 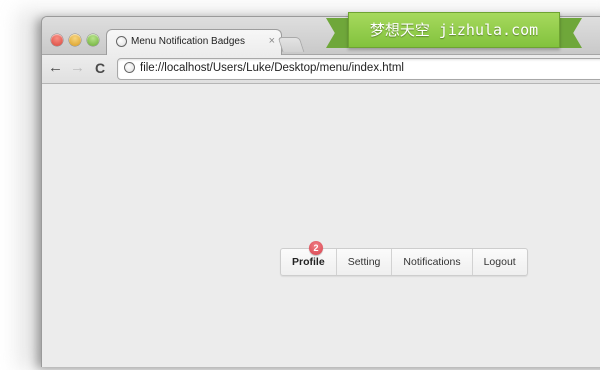 What do you see at coordinates (57, 40) in the screenshot?
I see `close-window-button` at bounding box center [57, 40].